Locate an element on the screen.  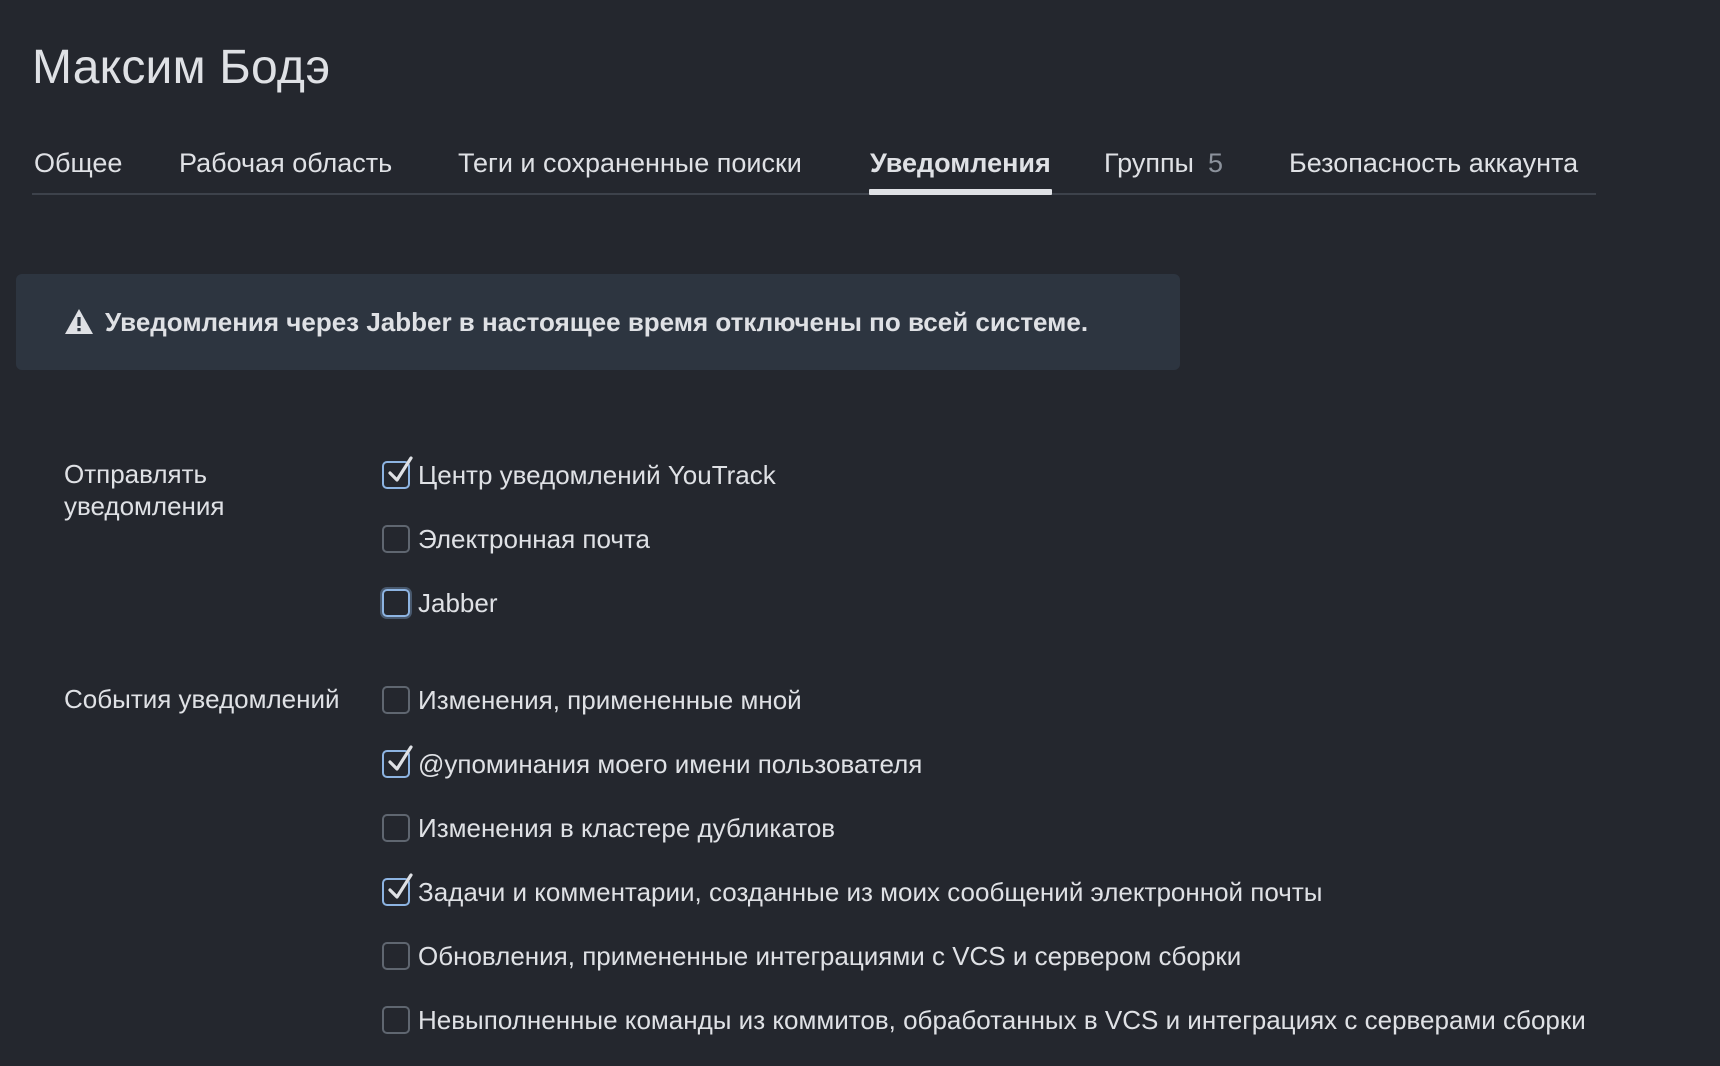
option-label: Jabber is located at coordinates (458, 602).